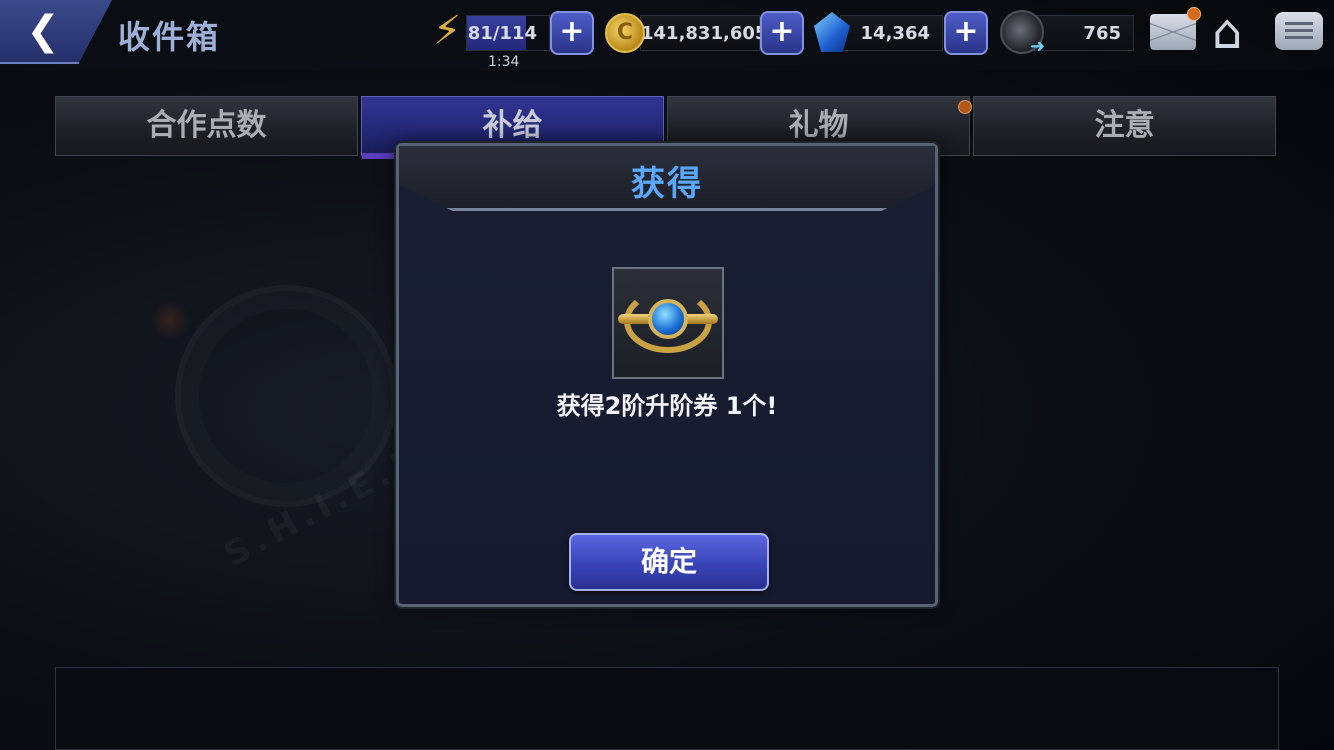  What do you see at coordinates (1082, 33) in the screenshot?
I see `shards-value: 765` at bounding box center [1082, 33].